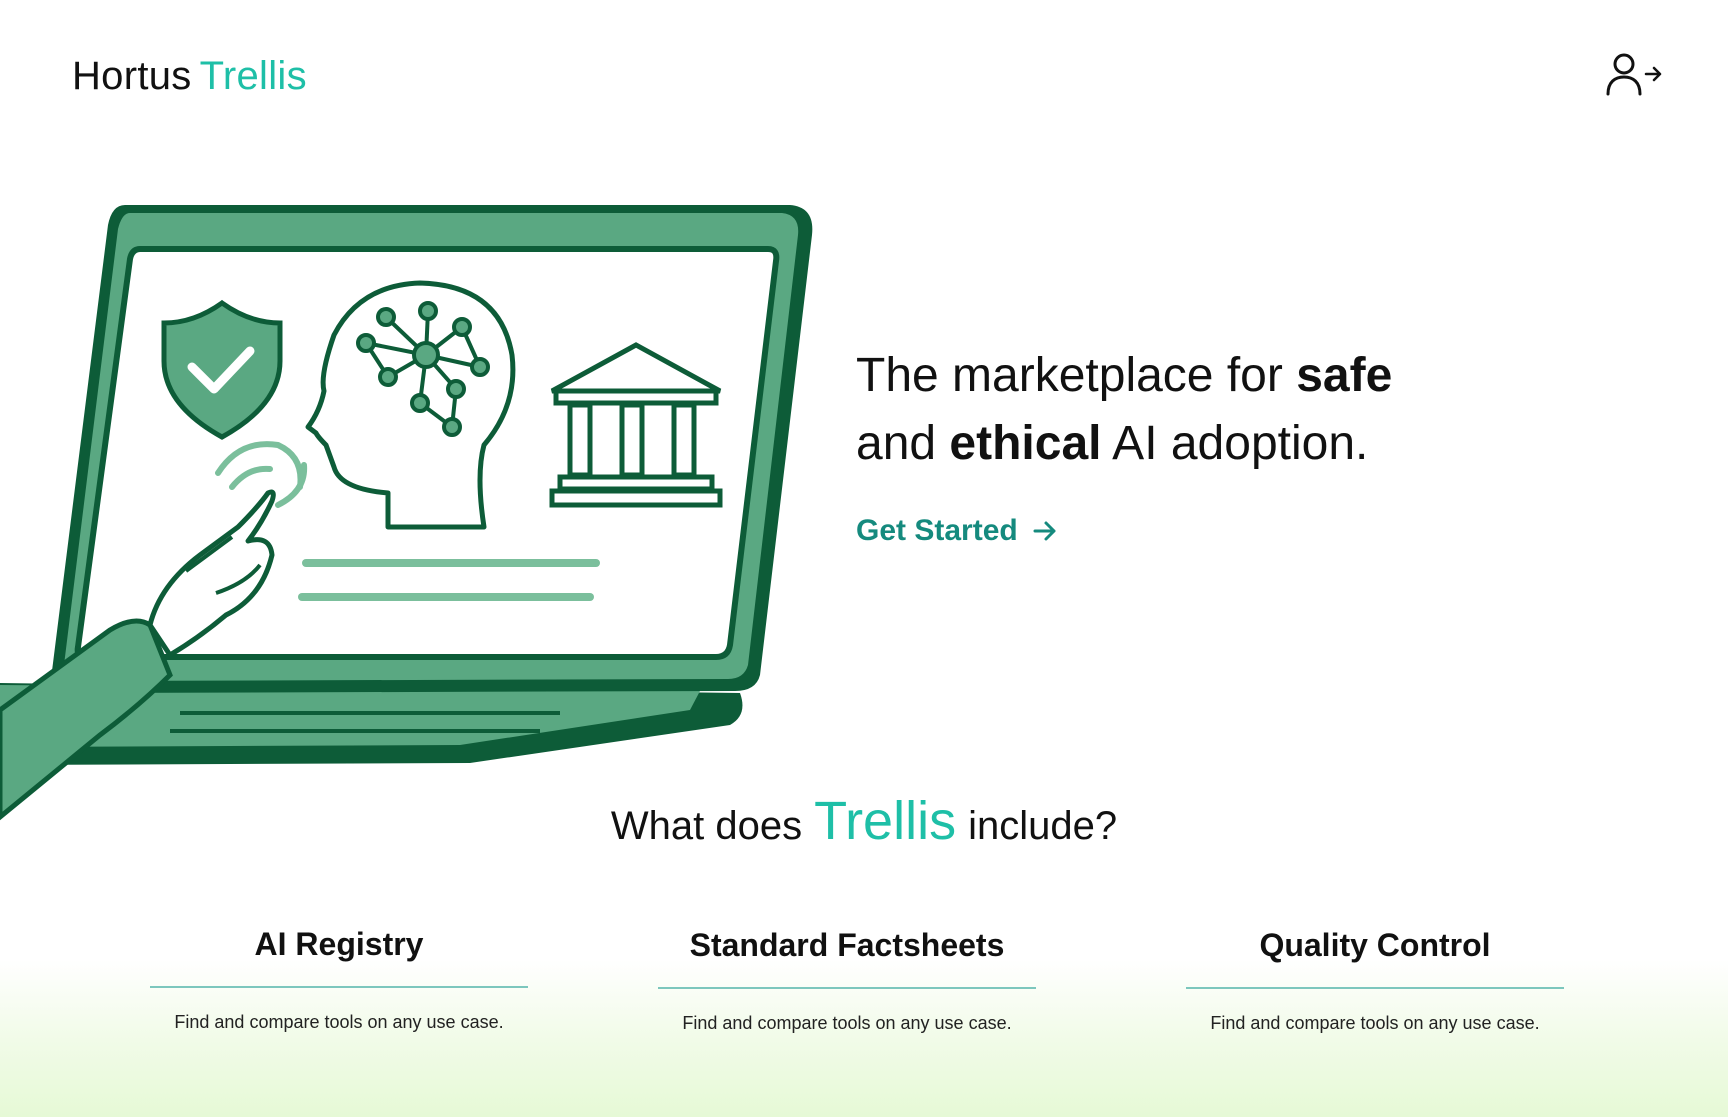  I want to click on user-arrow-right-icon, so click(1634, 74).